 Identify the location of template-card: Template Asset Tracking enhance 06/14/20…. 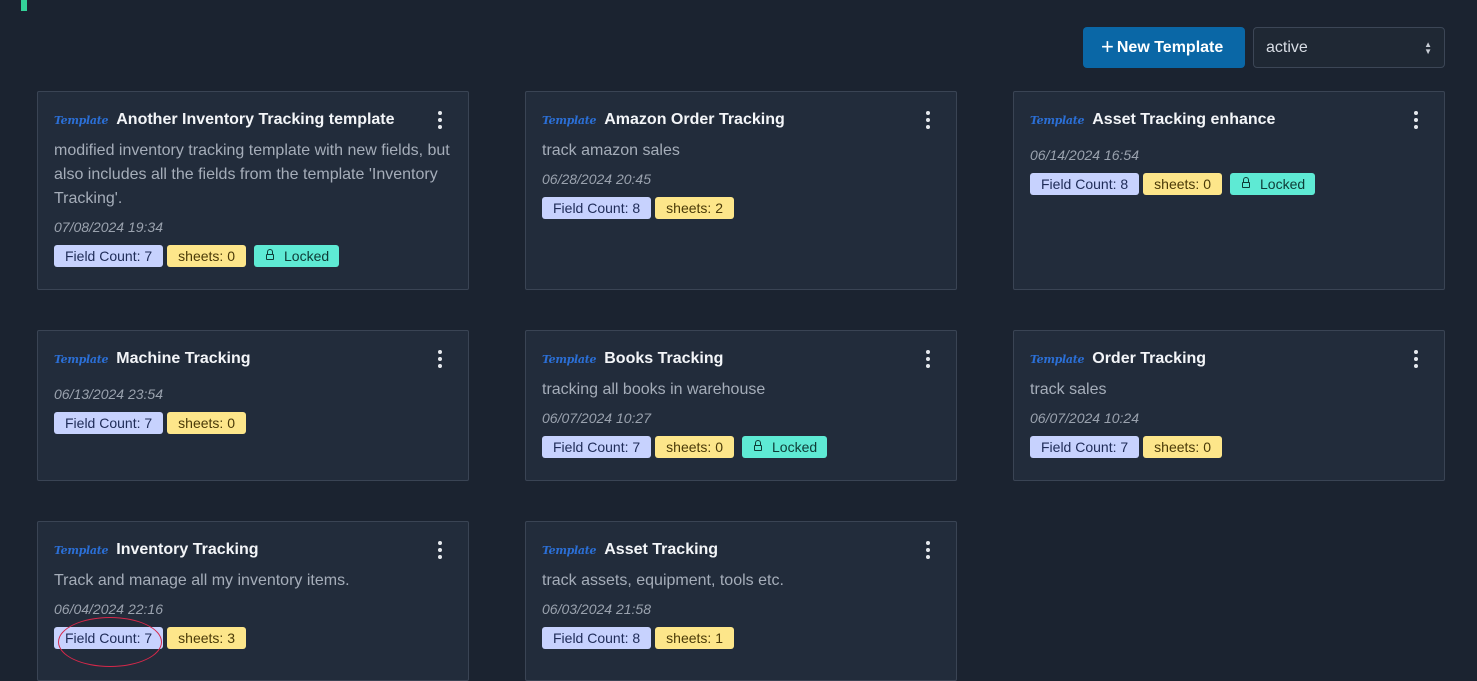
(1229, 190).